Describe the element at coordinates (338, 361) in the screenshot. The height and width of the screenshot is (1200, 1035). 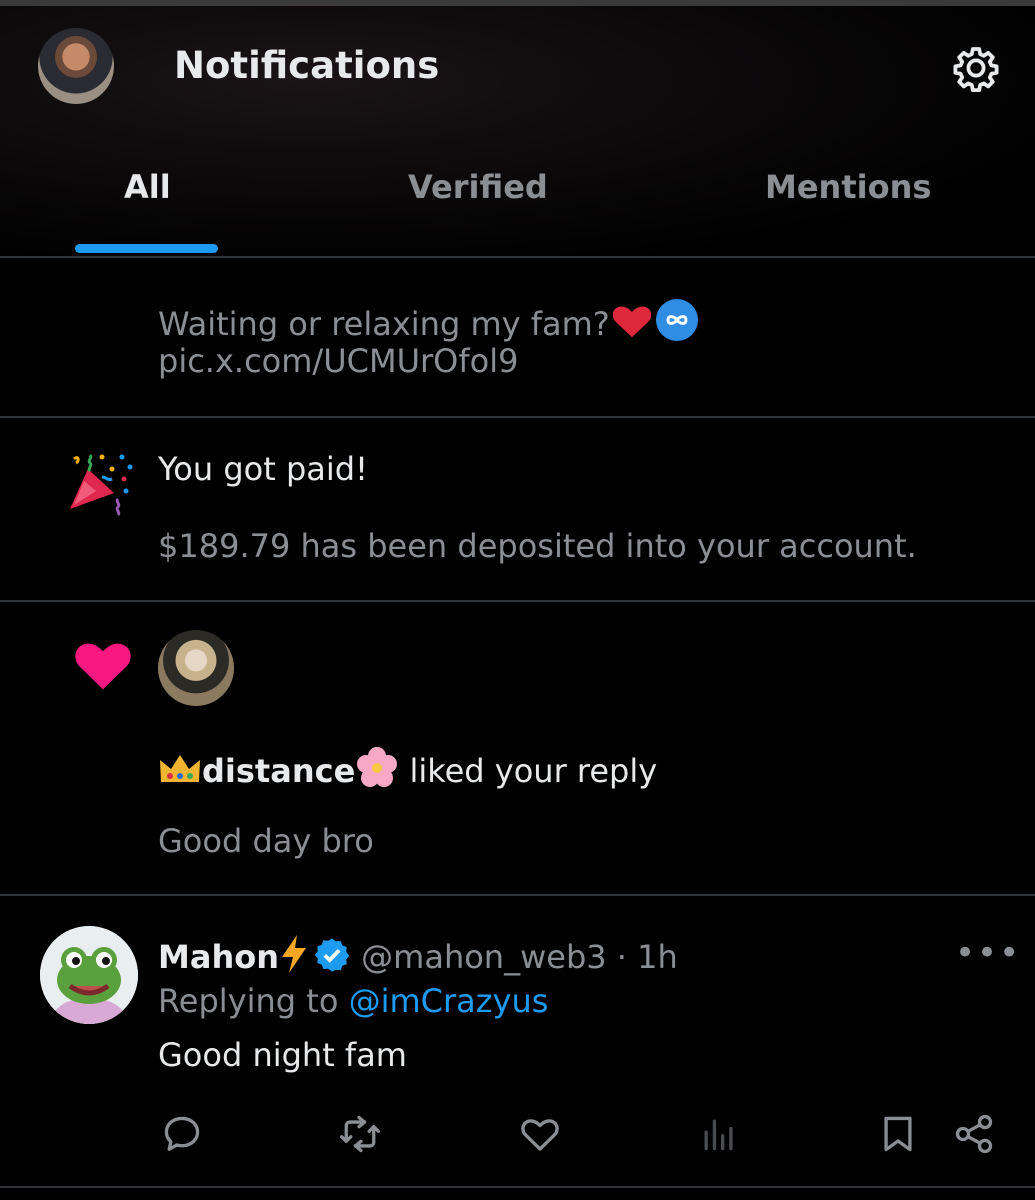
I see `post-preview-link: pic.x.com/UCMUrOfol9` at that location.